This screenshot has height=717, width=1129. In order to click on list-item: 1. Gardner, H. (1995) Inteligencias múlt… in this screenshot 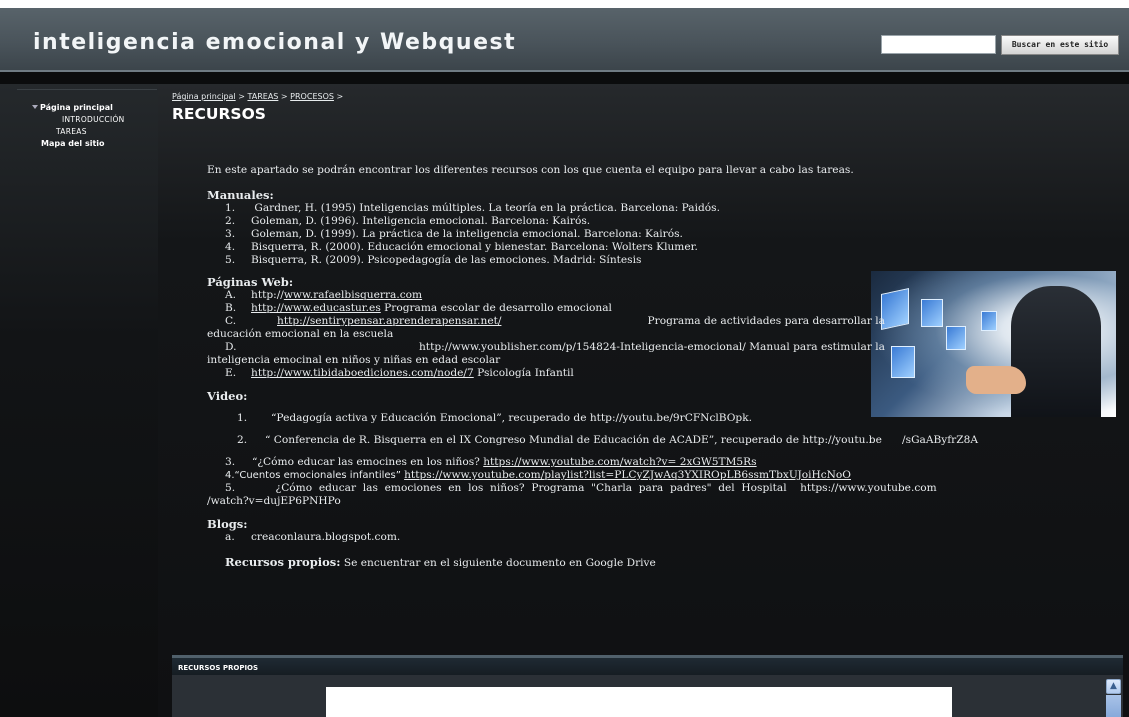, I will do `click(472, 208)`.